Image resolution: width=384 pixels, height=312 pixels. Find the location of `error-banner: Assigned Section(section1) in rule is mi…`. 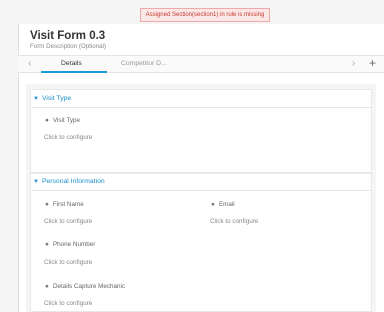

error-banner: Assigned Section(section1) in rule is mi… is located at coordinates (205, 15).